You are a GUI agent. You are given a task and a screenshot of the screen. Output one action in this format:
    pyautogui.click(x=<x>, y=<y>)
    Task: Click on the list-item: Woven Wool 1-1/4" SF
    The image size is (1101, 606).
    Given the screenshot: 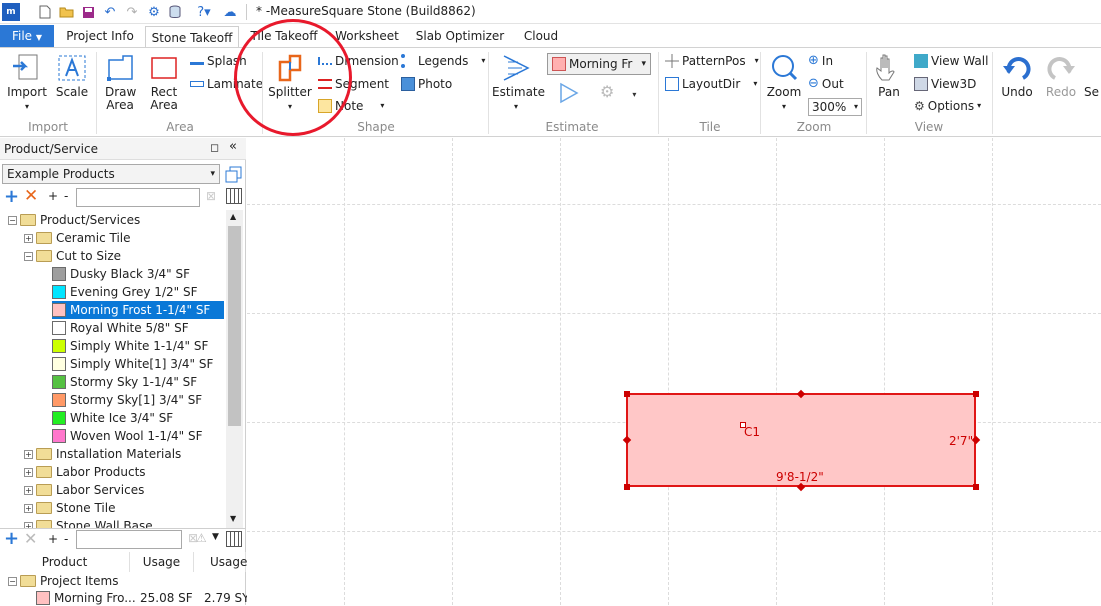 What is the action you would take?
    pyautogui.click(x=127, y=436)
    